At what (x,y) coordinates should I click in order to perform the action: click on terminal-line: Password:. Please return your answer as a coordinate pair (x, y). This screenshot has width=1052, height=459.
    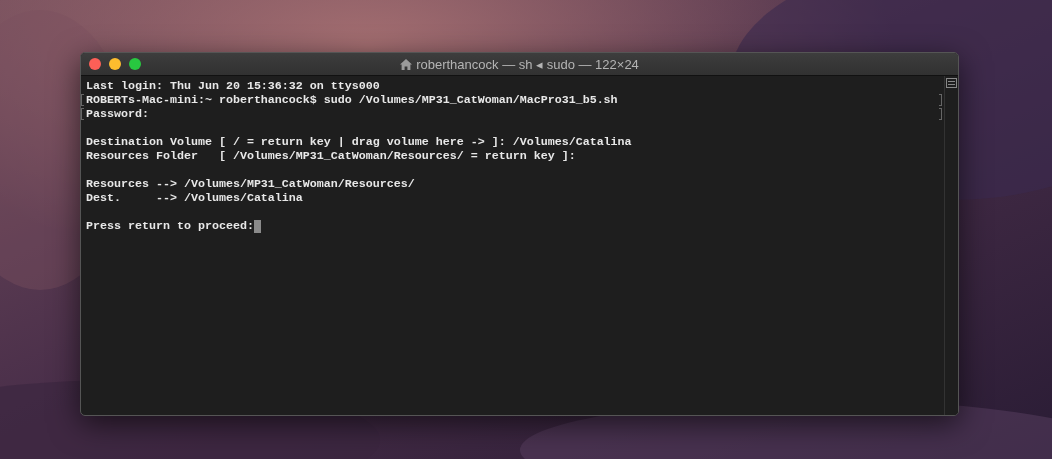
    Looking at the image, I should click on (117, 114).